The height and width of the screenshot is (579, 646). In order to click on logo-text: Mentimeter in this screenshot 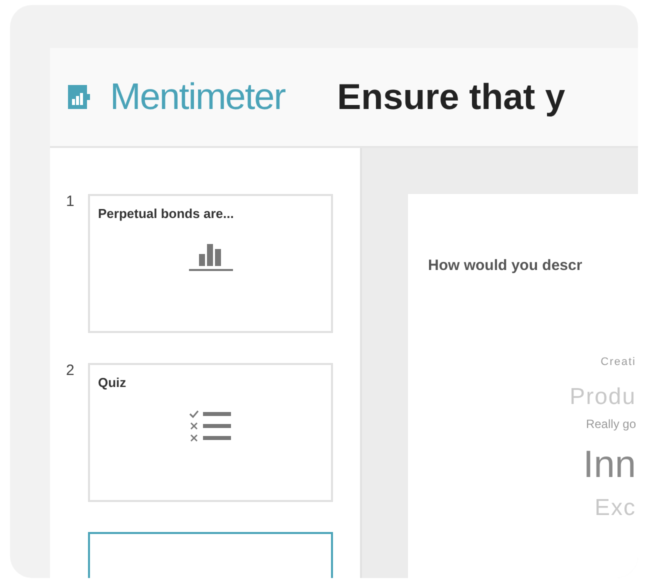, I will do `click(198, 97)`.